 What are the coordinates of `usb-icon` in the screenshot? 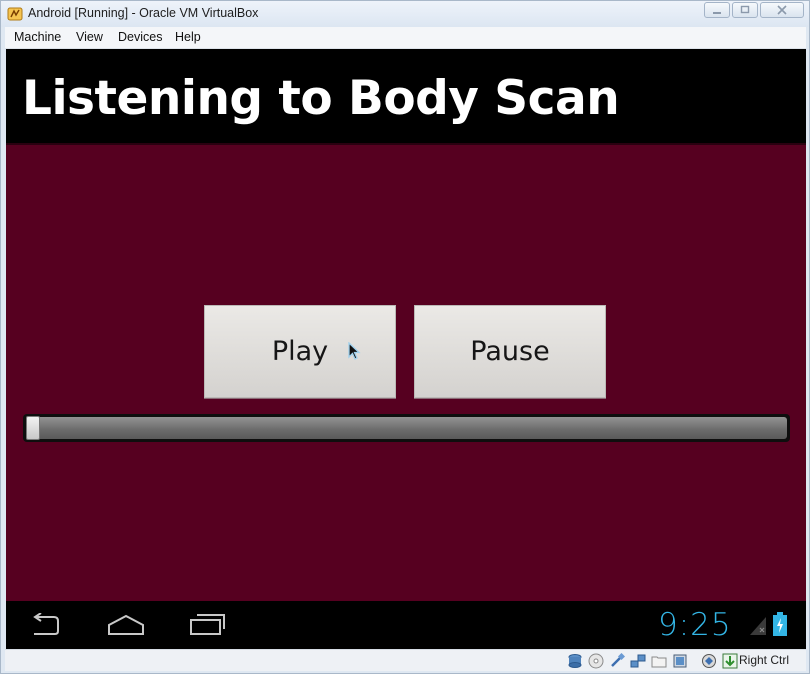 It's located at (617, 661).